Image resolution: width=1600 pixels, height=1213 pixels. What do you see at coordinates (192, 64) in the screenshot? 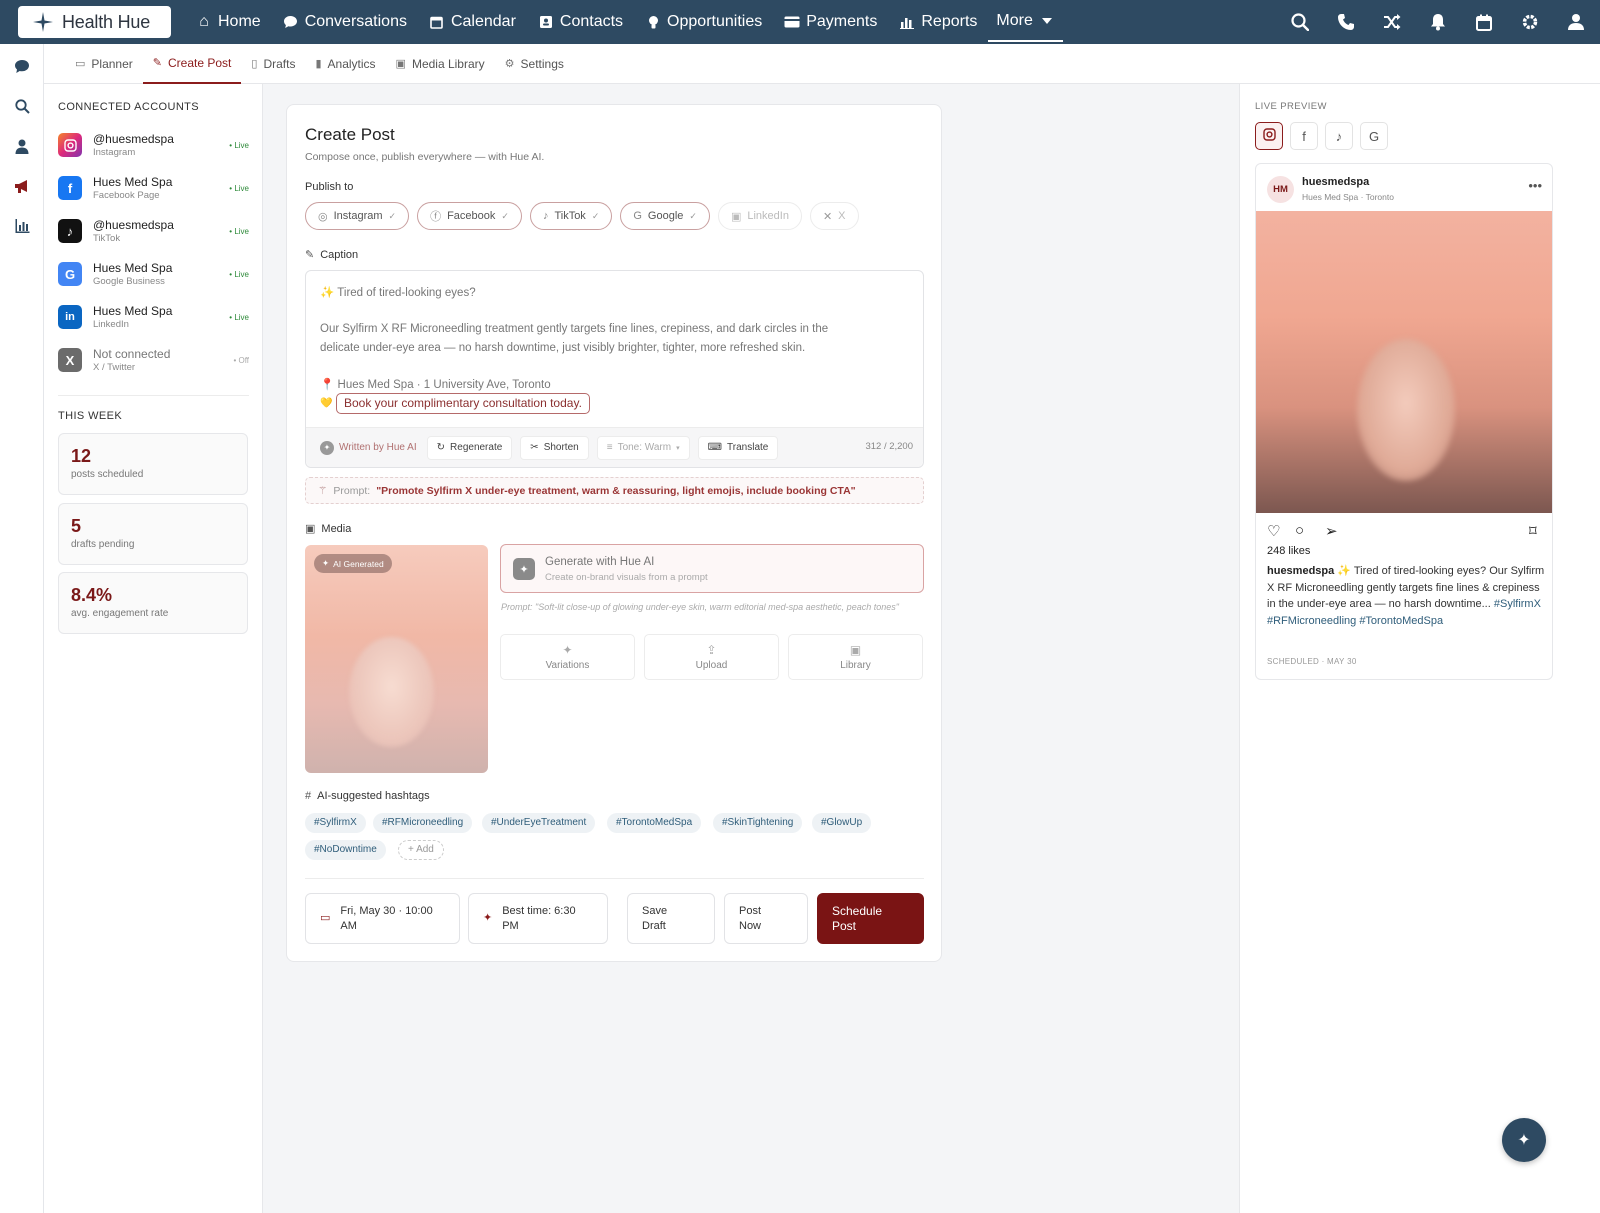
I see `tab-create-post: ✎ Create Post` at bounding box center [192, 64].